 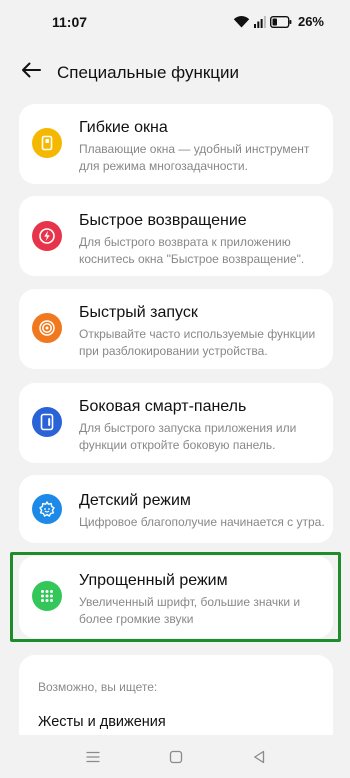 I want to click on wifi-icon, so click(x=241, y=21).